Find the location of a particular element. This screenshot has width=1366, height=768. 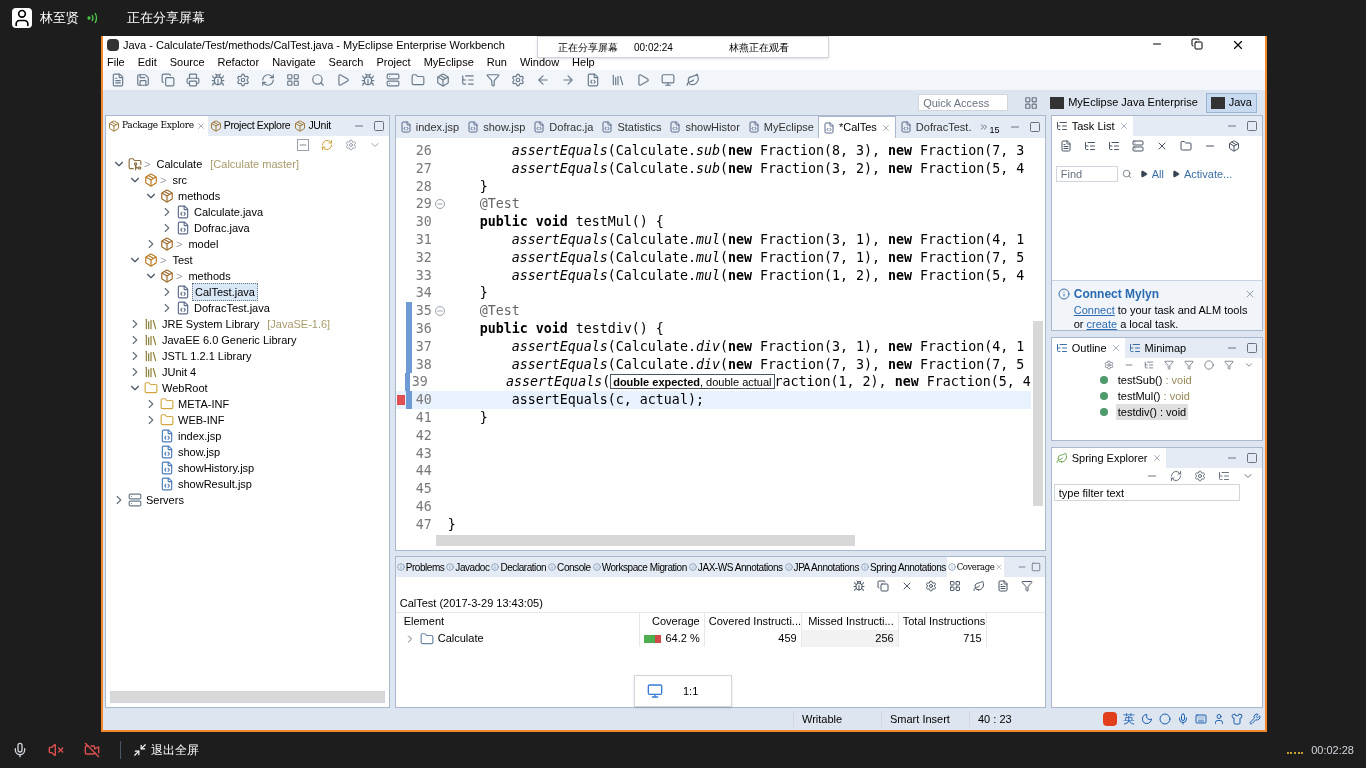

outline-item: testMul() : void is located at coordinates (1153, 396).